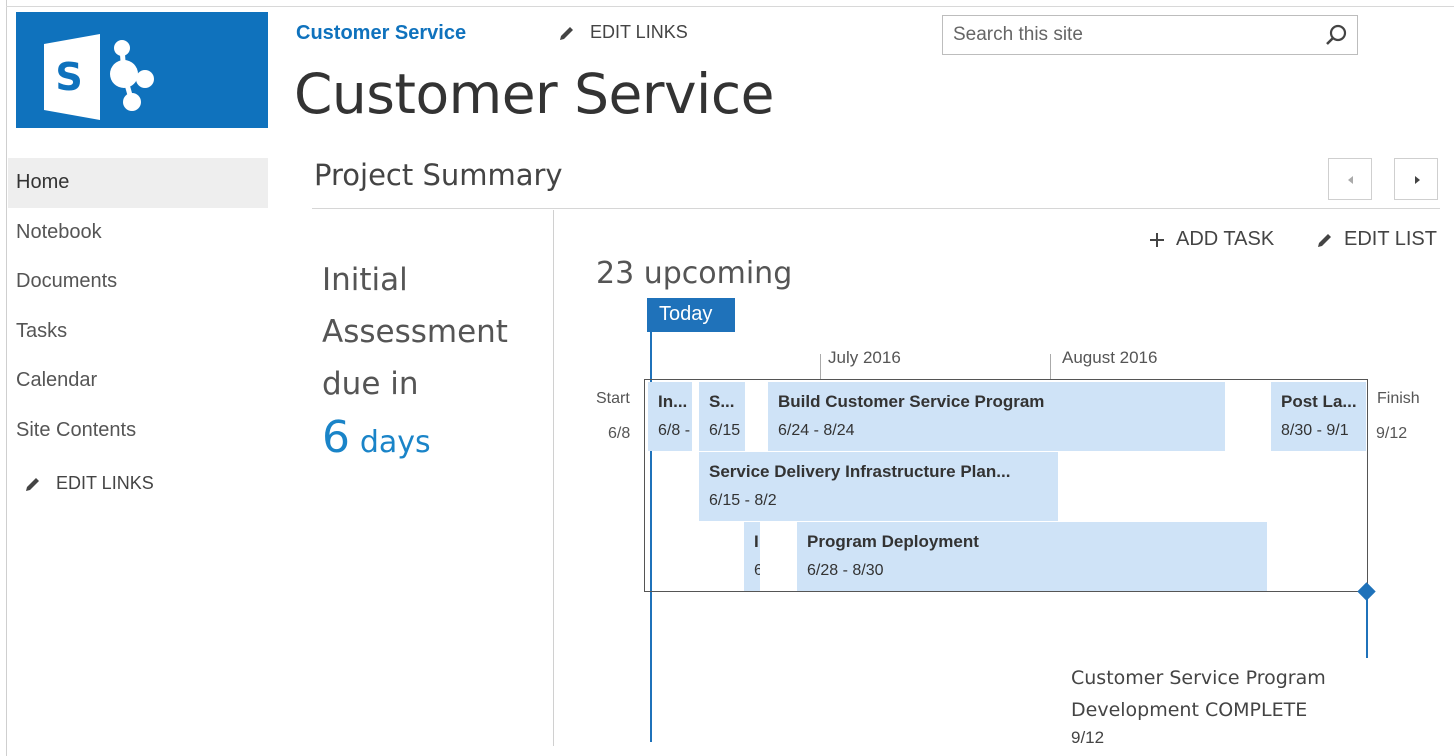 This screenshot has height=756, width=1454. I want to click on search-box, so click(1150, 35).